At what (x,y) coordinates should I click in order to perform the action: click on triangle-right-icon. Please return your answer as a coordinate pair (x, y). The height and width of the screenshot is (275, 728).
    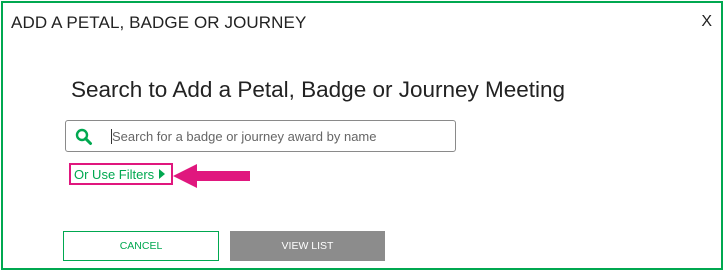
    Looking at the image, I should click on (162, 174).